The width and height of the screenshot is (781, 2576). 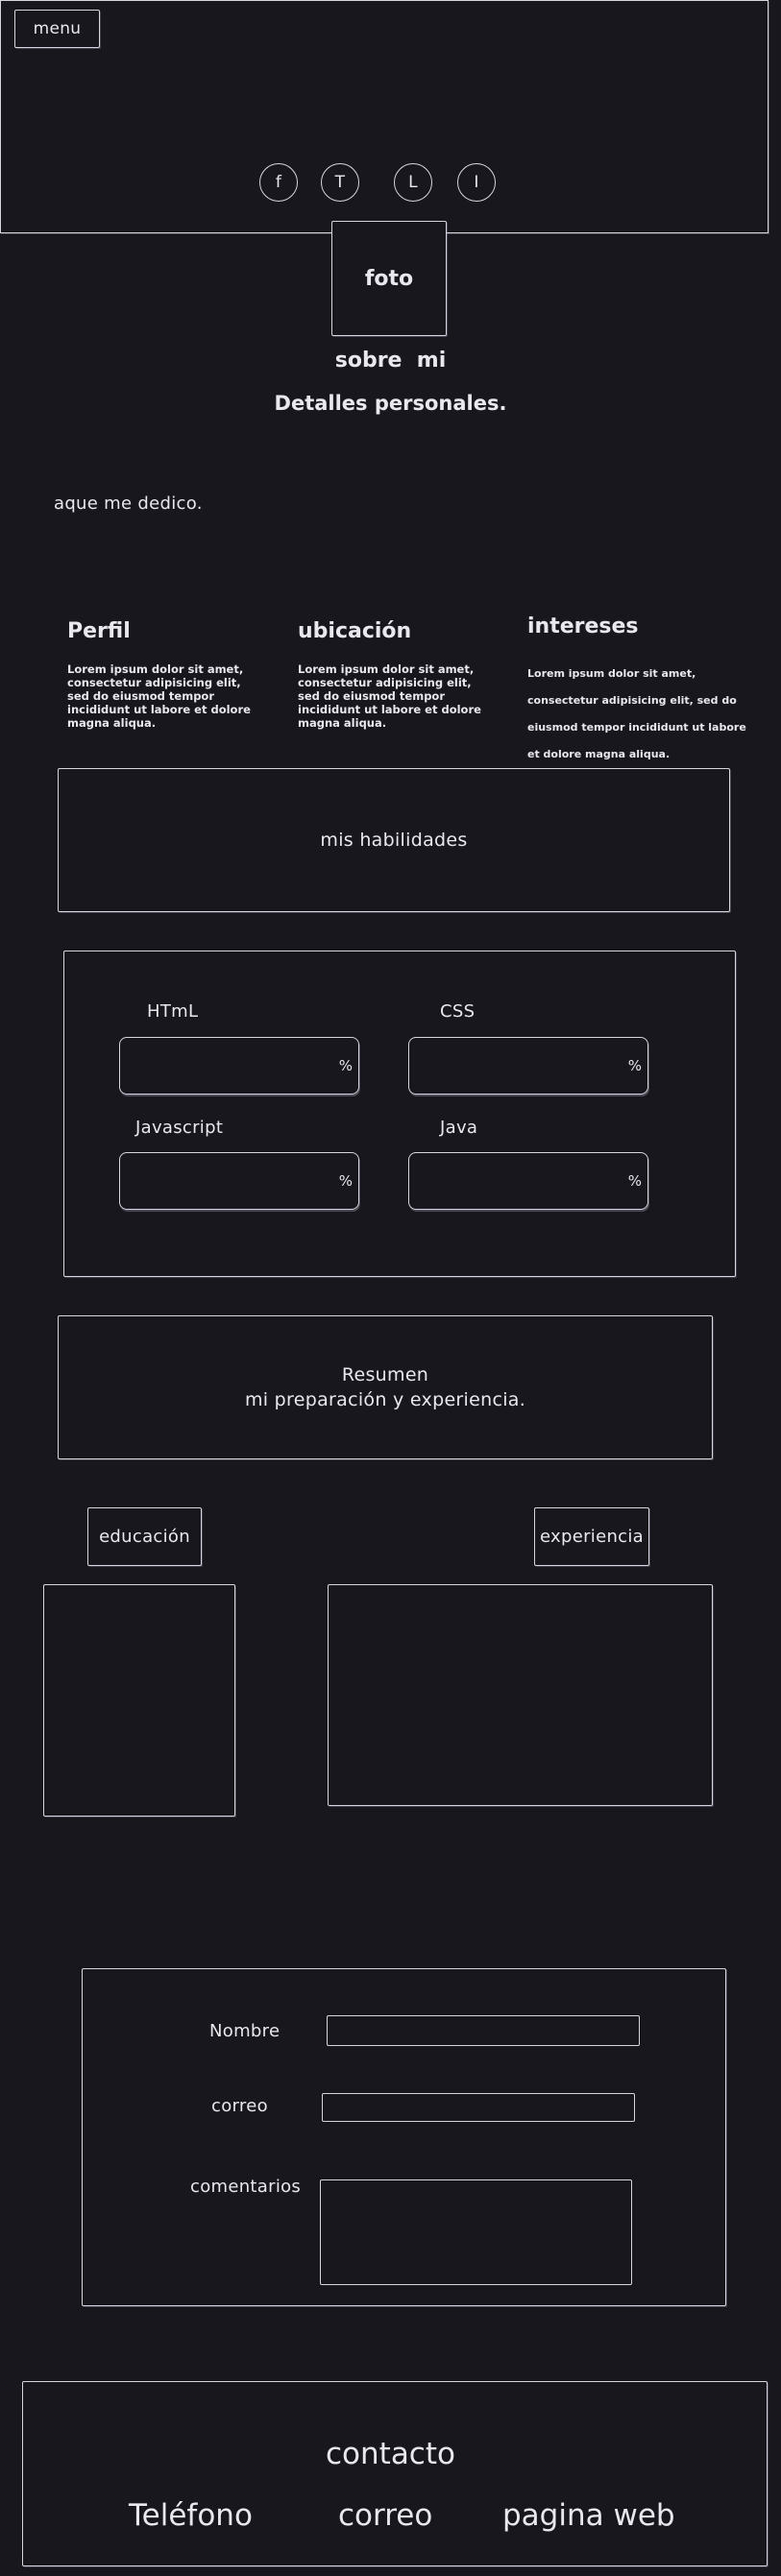 What do you see at coordinates (478, 2107) in the screenshot?
I see `email-field` at bounding box center [478, 2107].